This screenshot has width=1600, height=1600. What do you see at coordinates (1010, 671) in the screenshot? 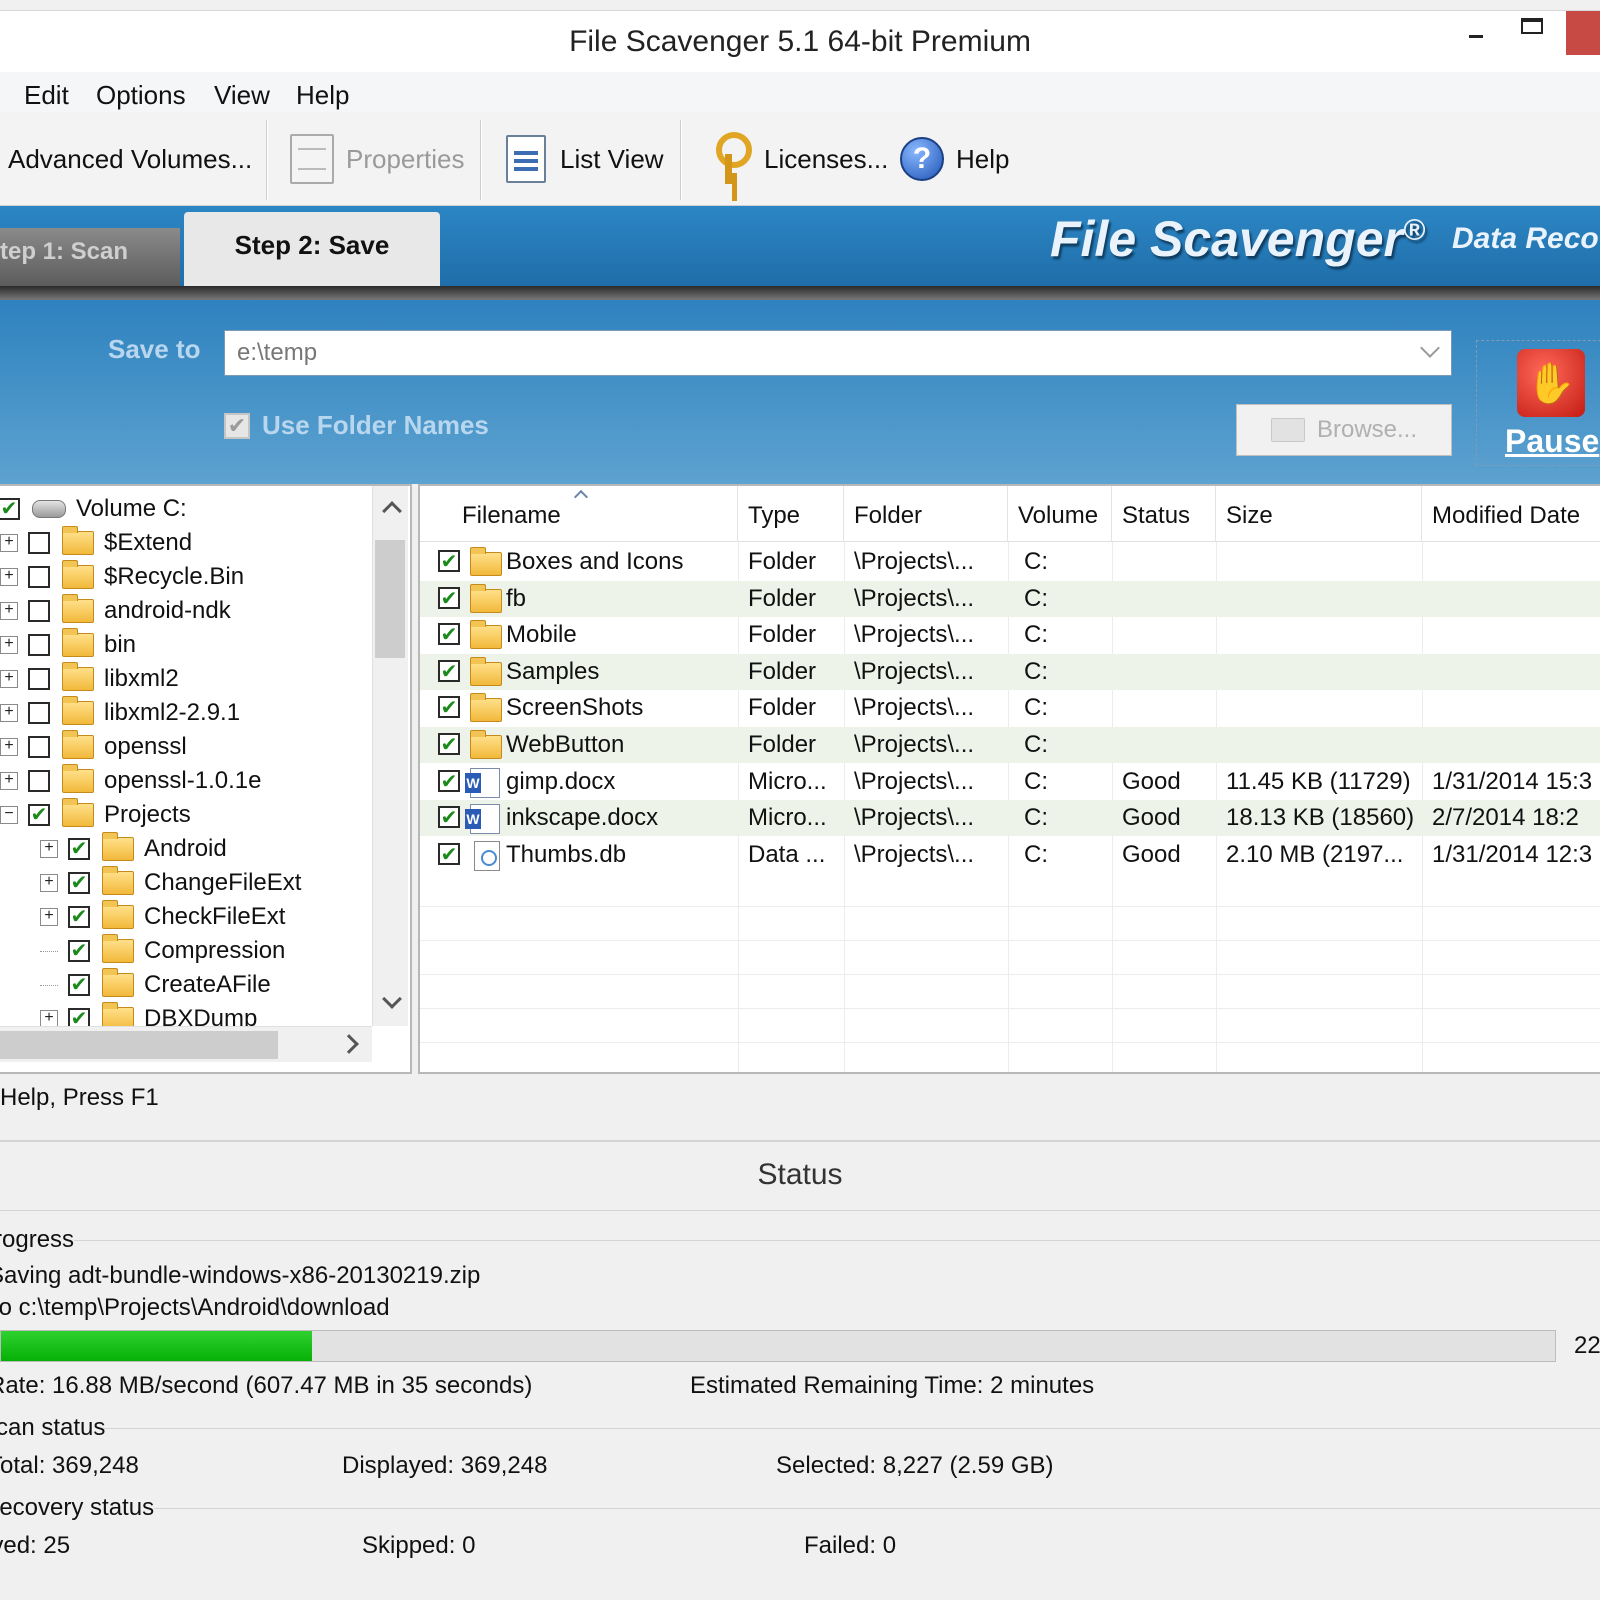
I see `table-row: ✔ Samples Folder \Projects\... C:` at bounding box center [1010, 671].